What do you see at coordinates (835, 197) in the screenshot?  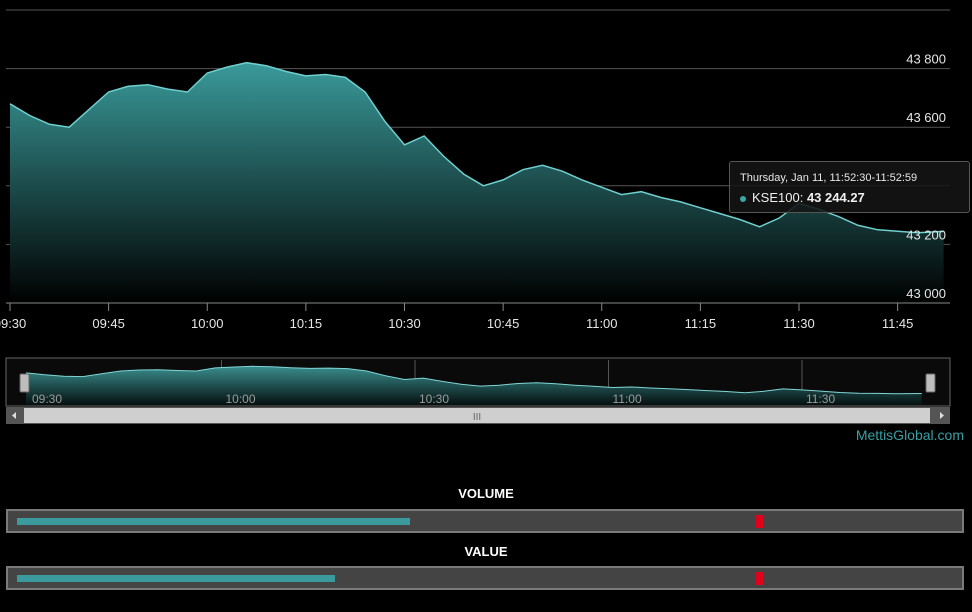 I see `tooltip-value: 43 244.27` at bounding box center [835, 197].